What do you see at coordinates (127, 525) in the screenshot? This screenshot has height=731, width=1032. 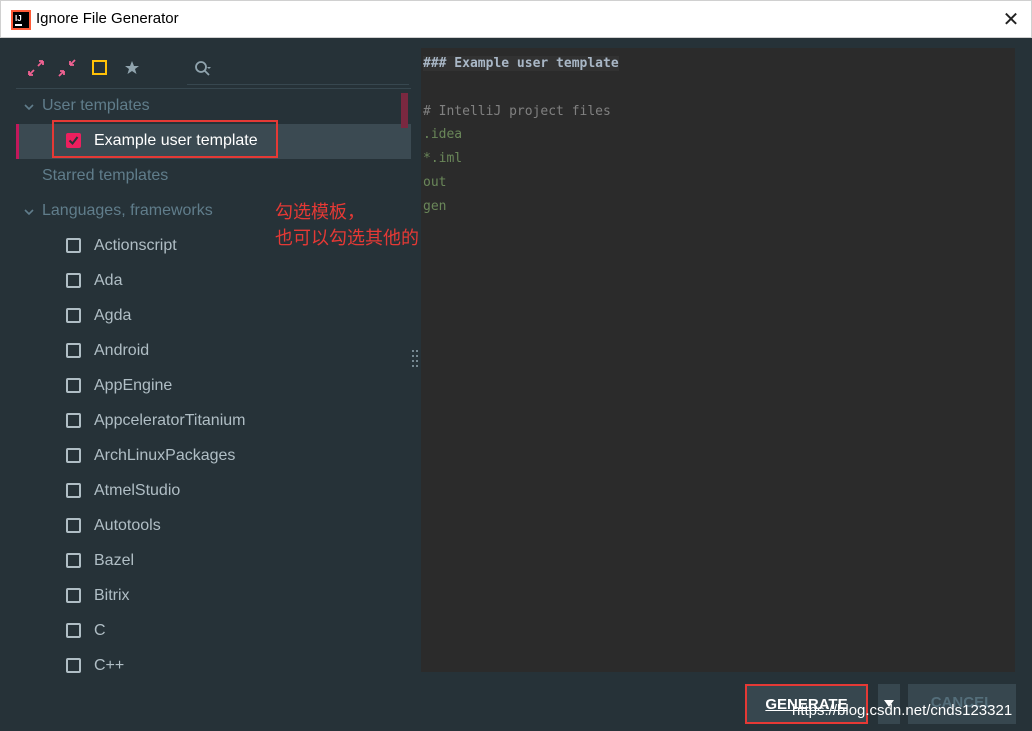 I see `tree-item-label: Autotools` at bounding box center [127, 525].